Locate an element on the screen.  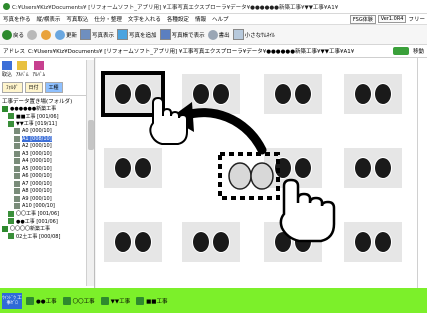
album-view-button: 写真帳で表示 is located at coordinates (182, 34).